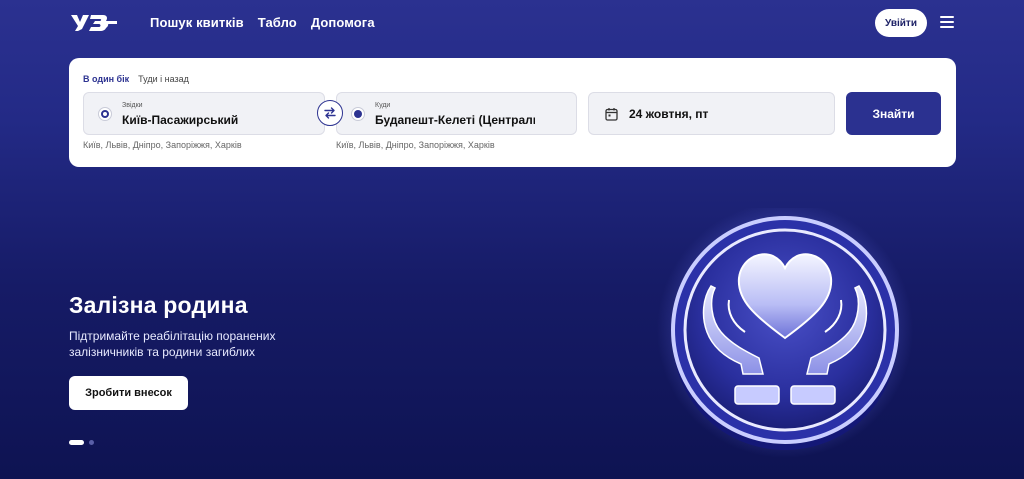 The width and height of the screenshot is (1024, 479). What do you see at coordinates (163, 79) in the screenshot?
I see `tab-round-trip: Туди і назад` at bounding box center [163, 79].